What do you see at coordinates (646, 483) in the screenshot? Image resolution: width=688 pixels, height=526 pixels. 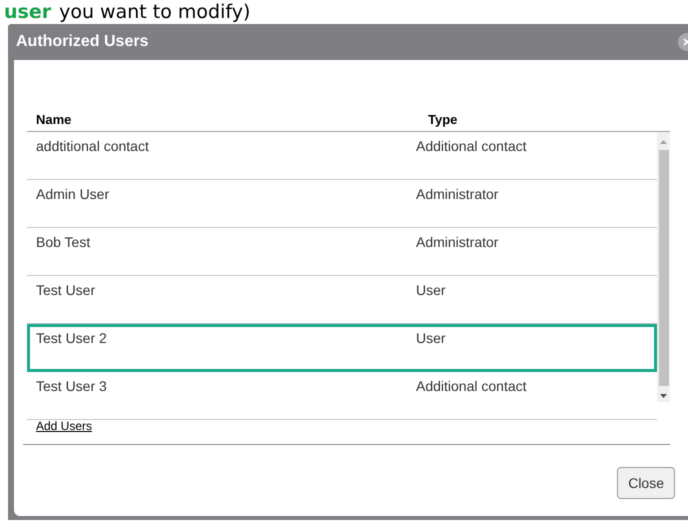 I see `close-button: Close` at bounding box center [646, 483].